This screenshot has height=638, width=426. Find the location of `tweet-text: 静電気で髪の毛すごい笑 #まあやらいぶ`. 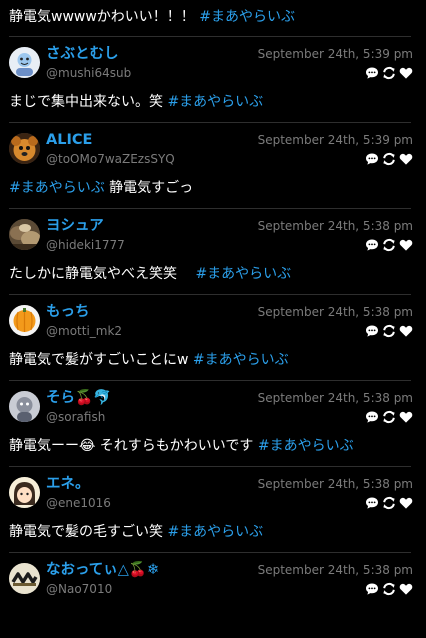

tweet-text: 静電気で髪の毛すごい笑 #まあやらいぶ is located at coordinates (136, 532).